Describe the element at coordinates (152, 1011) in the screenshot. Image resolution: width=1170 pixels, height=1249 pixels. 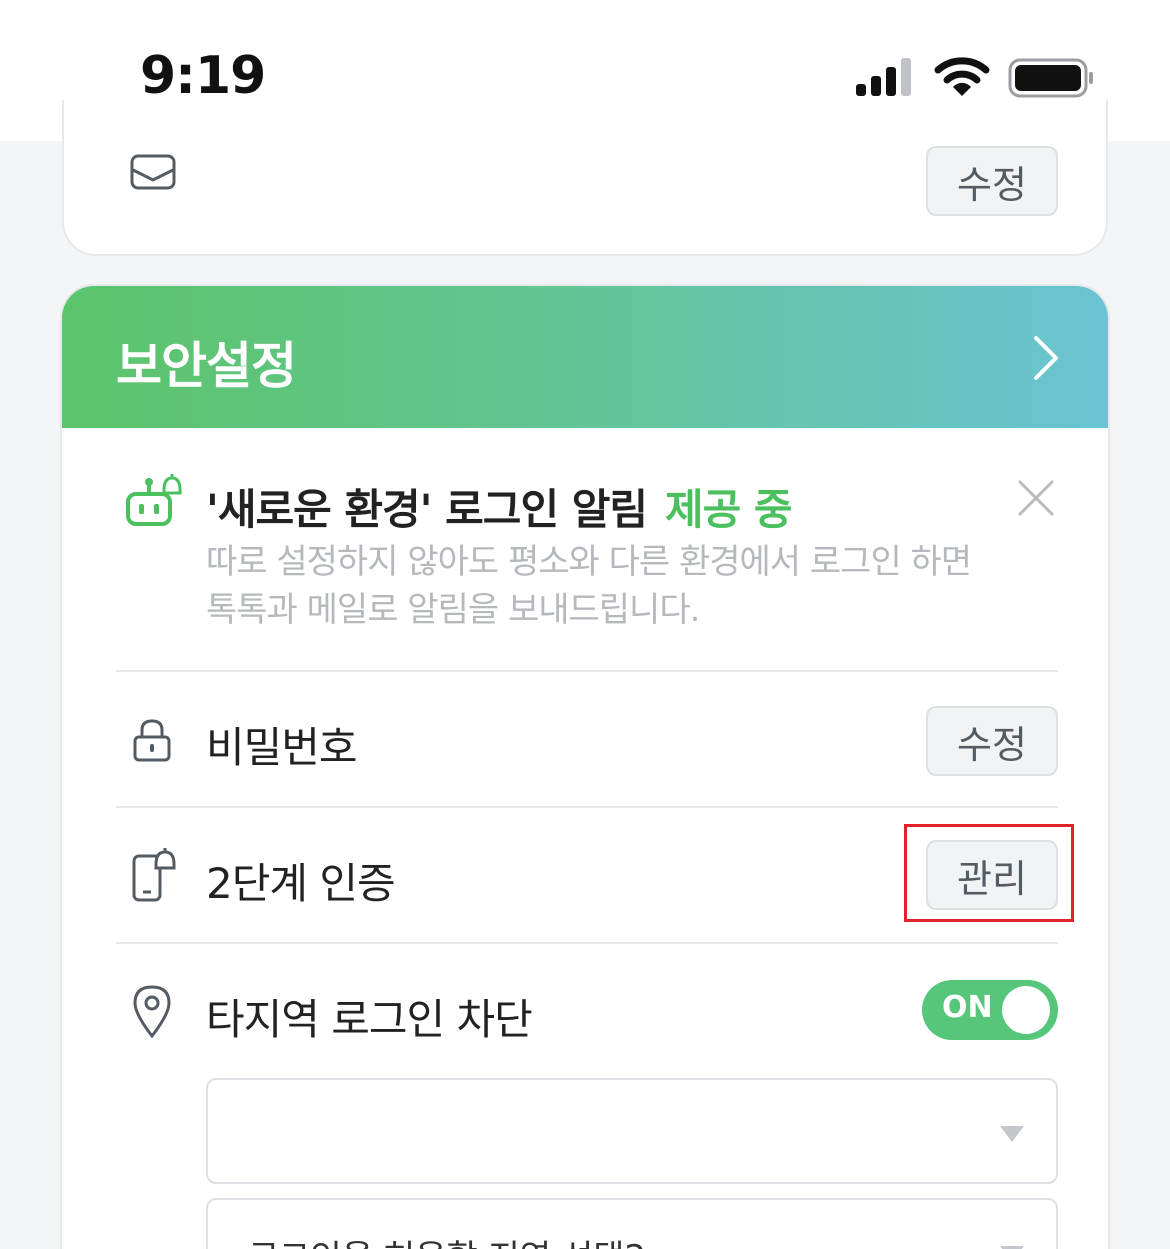
I see `location-pin-icon` at that location.